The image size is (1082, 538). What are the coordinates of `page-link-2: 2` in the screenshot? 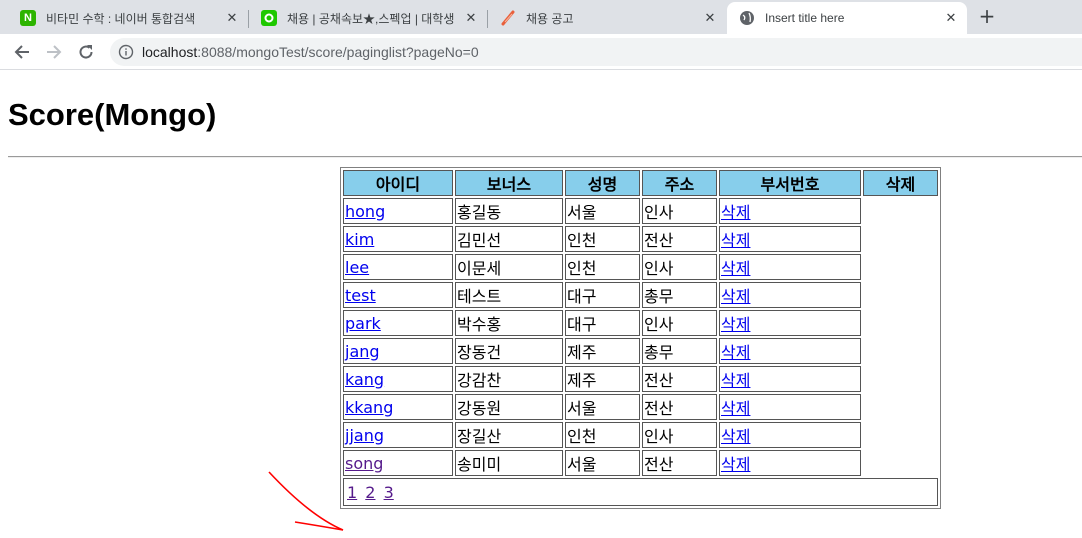 It's located at (370, 492).